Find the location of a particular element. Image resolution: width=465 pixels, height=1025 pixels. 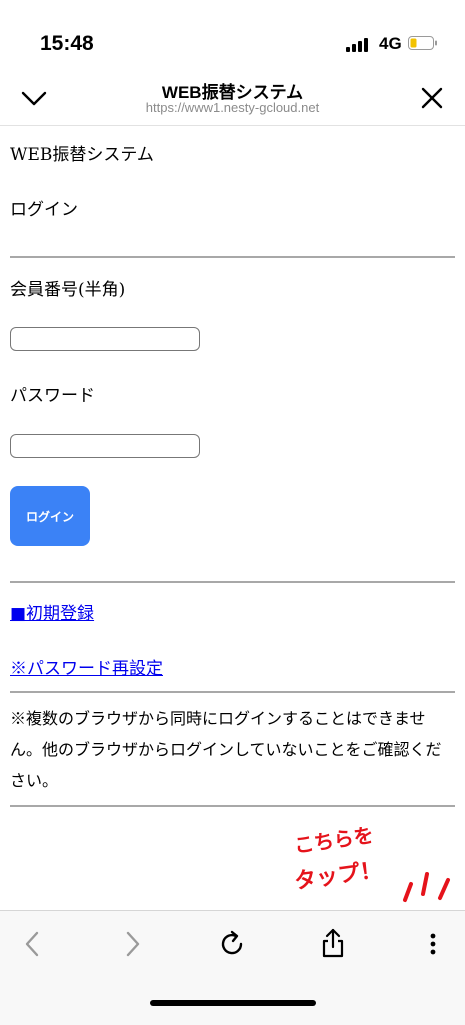

signal-icon is located at coordinates (357, 45).